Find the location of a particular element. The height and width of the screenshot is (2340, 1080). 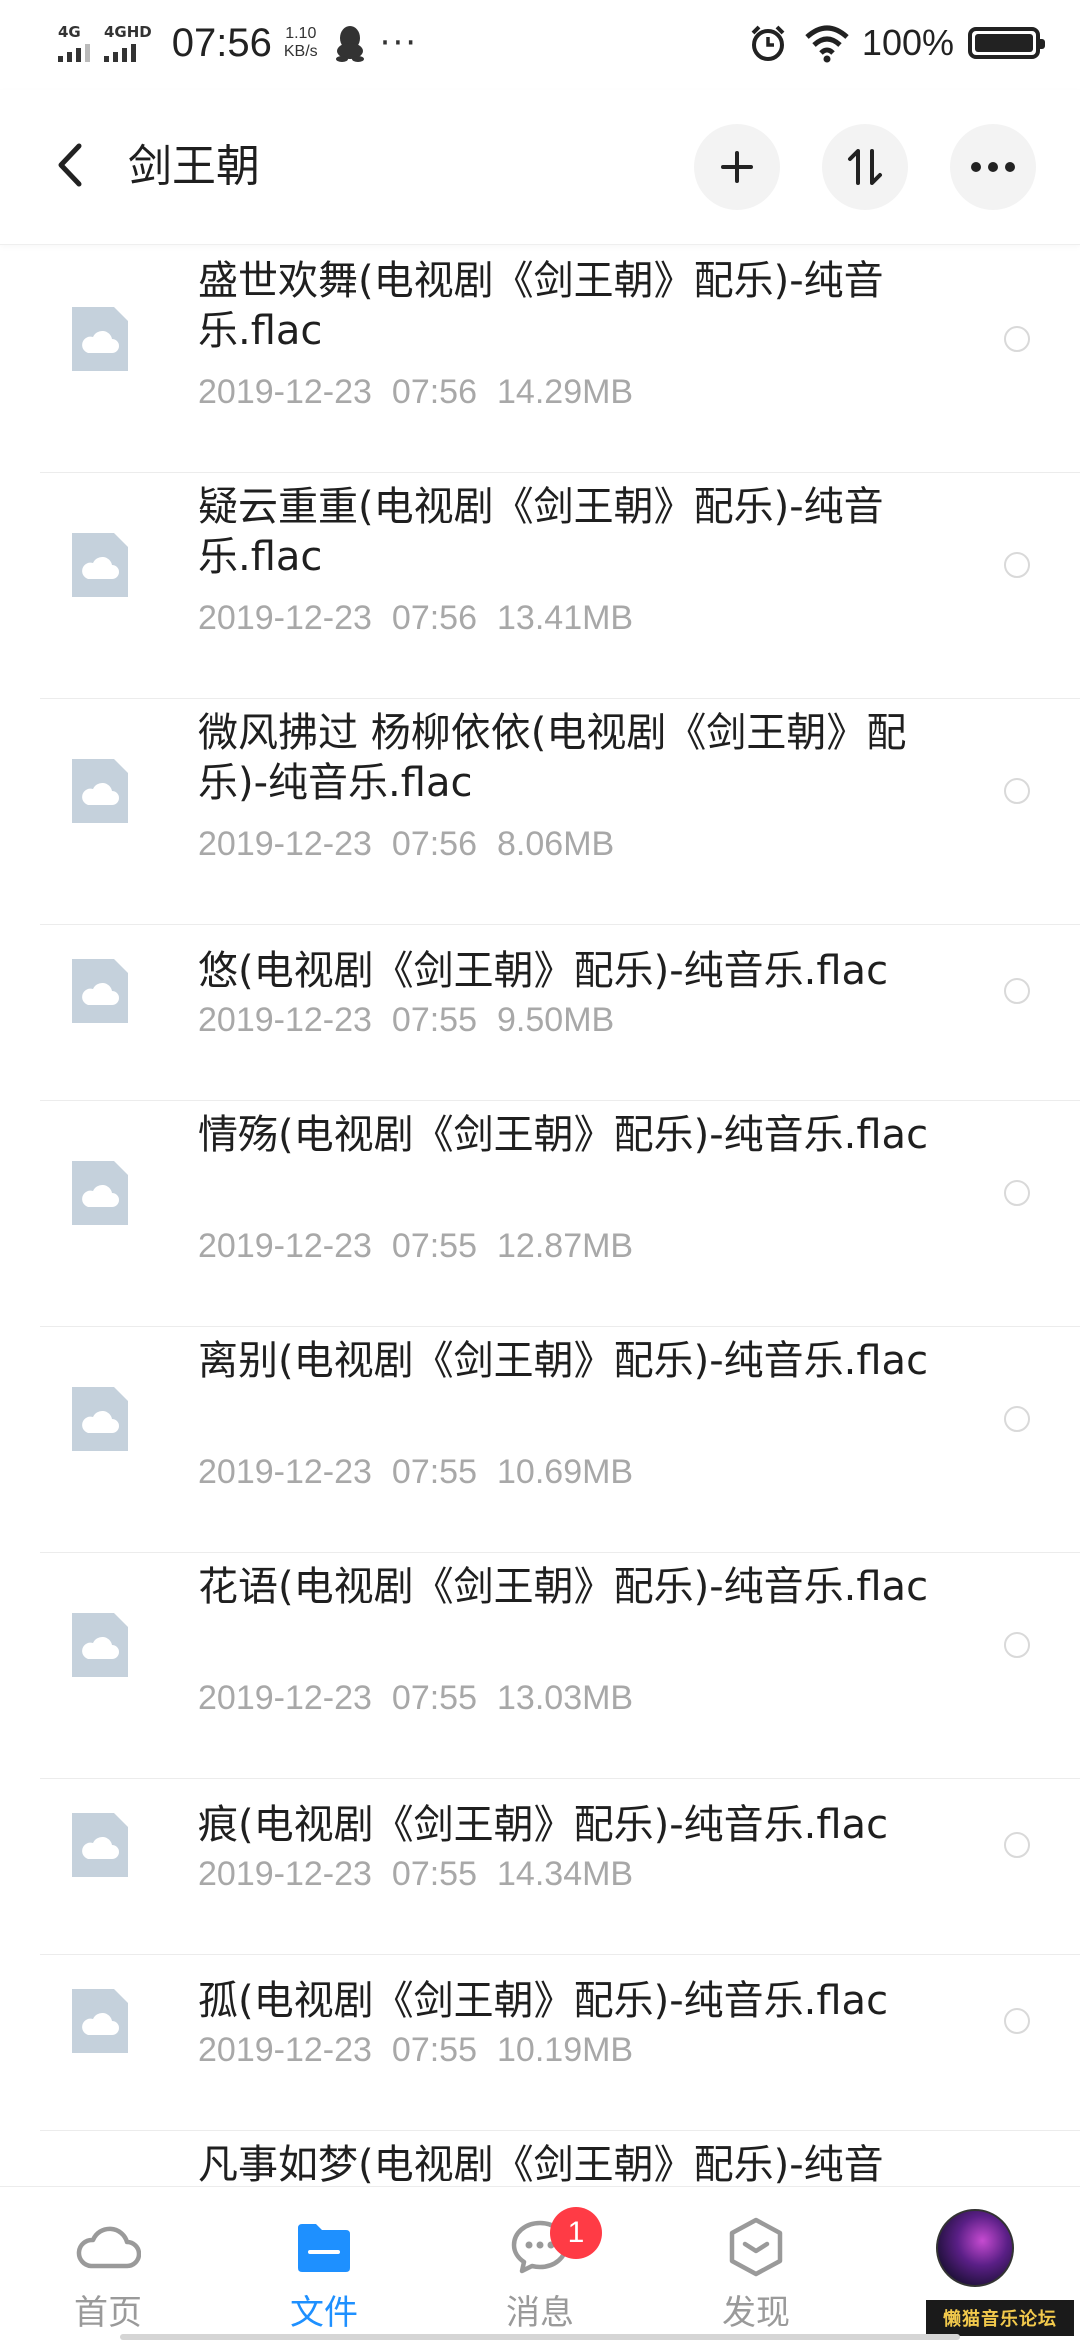

file-name: 悠(电视剧《剑王朝》配乐)-纯音乐.flac is located at coordinates (543, 971).